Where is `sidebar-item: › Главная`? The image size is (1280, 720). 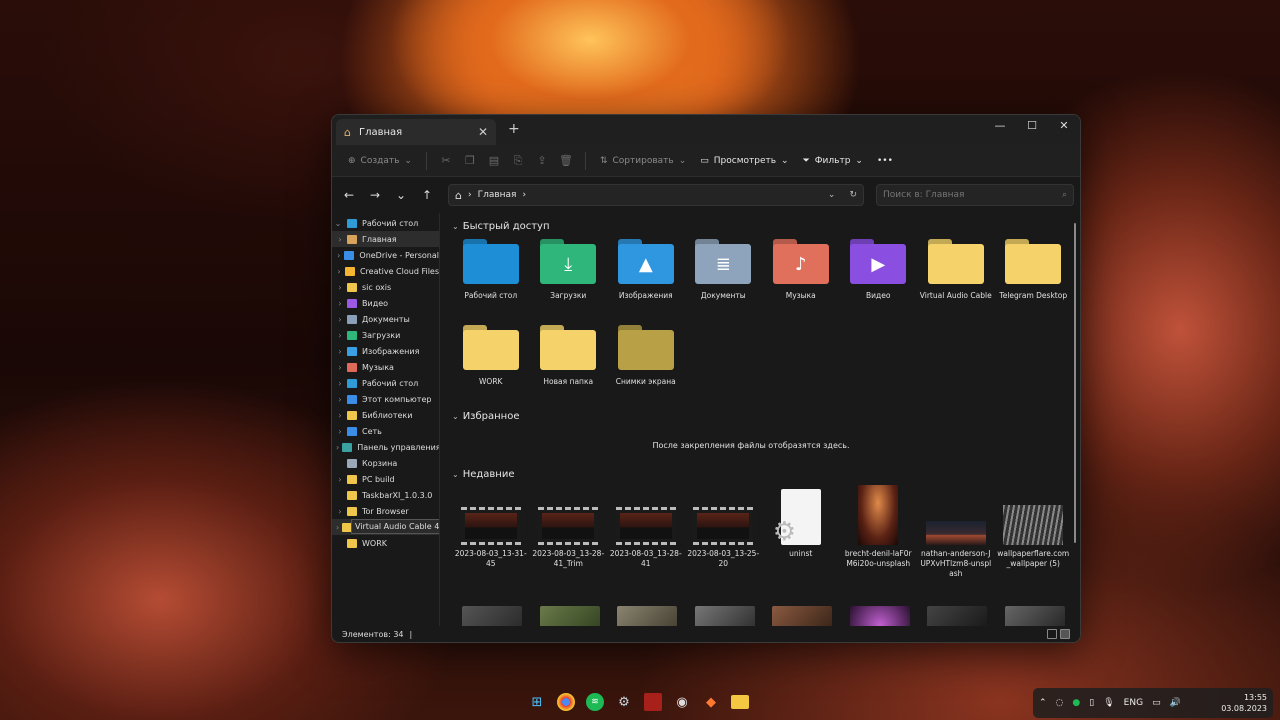 sidebar-item: › Главная is located at coordinates (385, 239).